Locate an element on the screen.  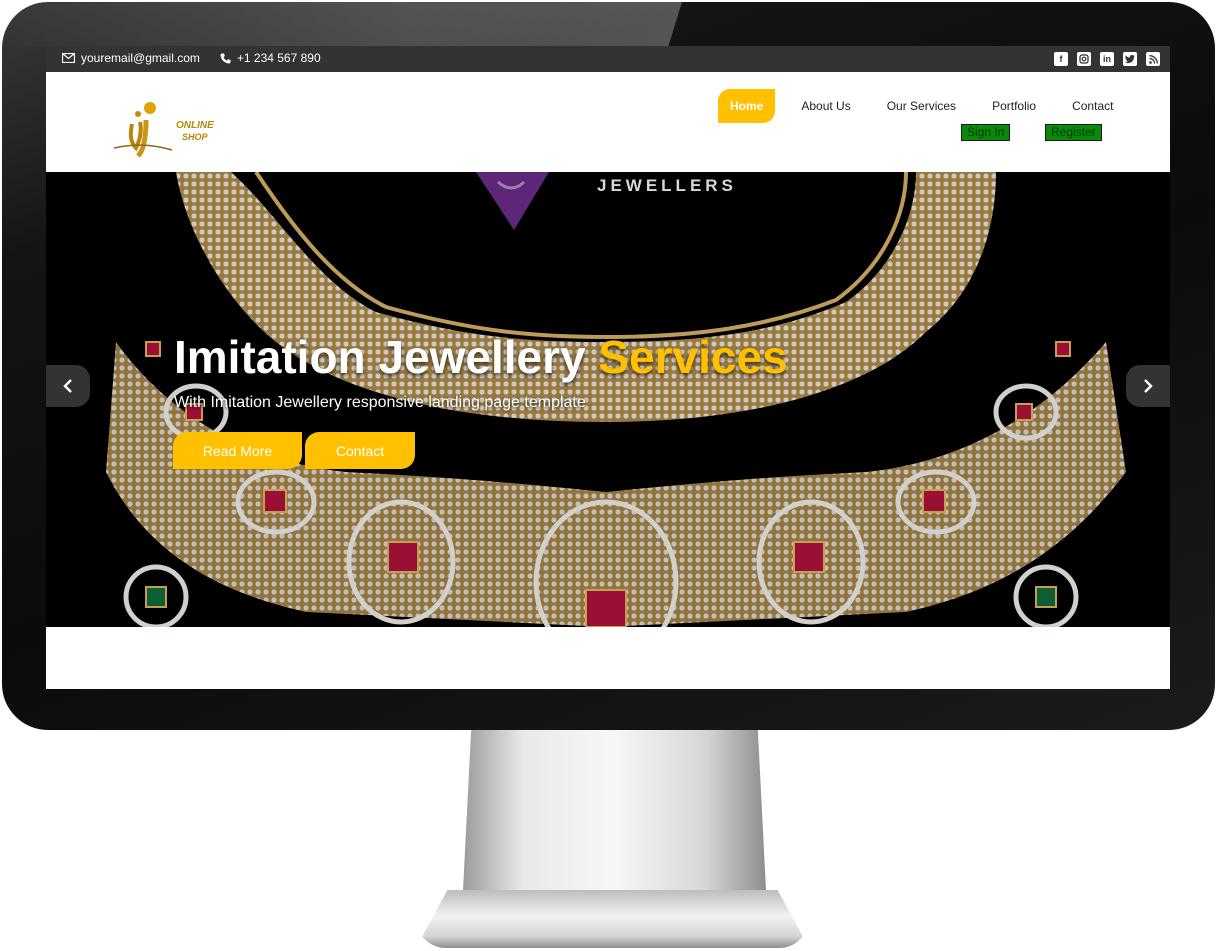
nav-our-services: Our Services is located at coordinates (921, 106).